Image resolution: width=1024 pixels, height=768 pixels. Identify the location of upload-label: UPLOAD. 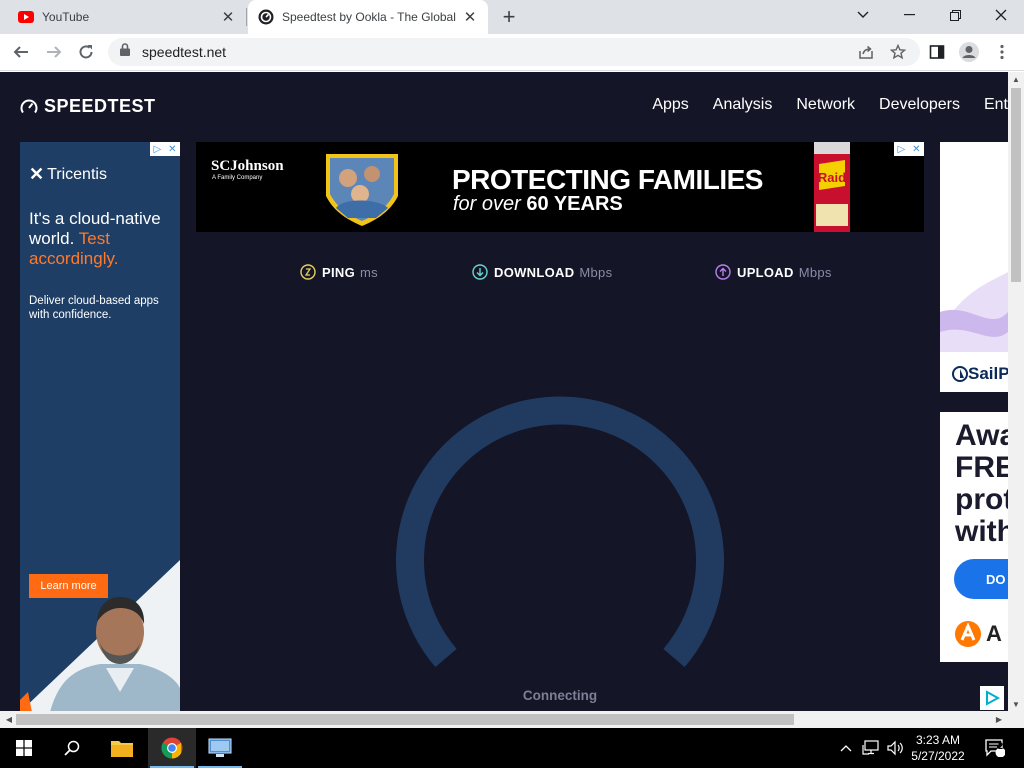
(765, 272).